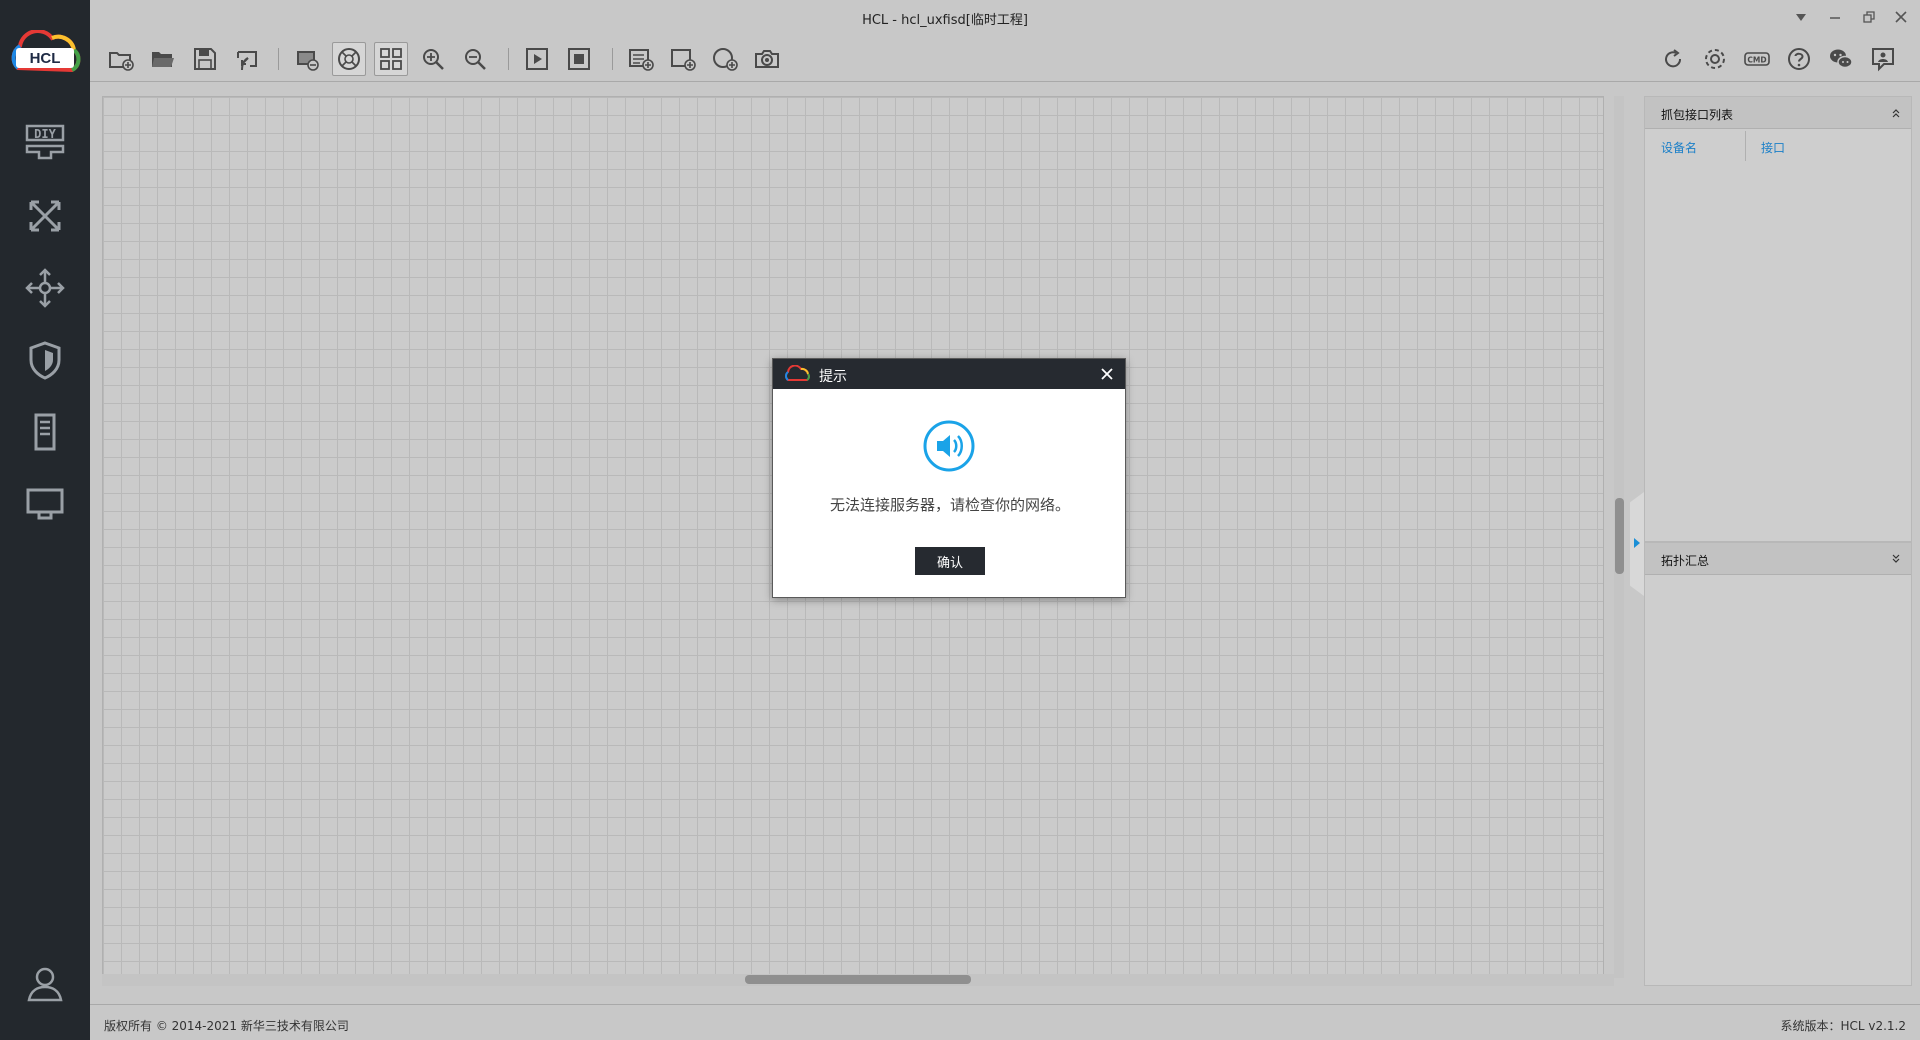 The width and height of the screenshot is (1920, 1040). I want to click on cmd-icon: CMD, so click(1757, 59).